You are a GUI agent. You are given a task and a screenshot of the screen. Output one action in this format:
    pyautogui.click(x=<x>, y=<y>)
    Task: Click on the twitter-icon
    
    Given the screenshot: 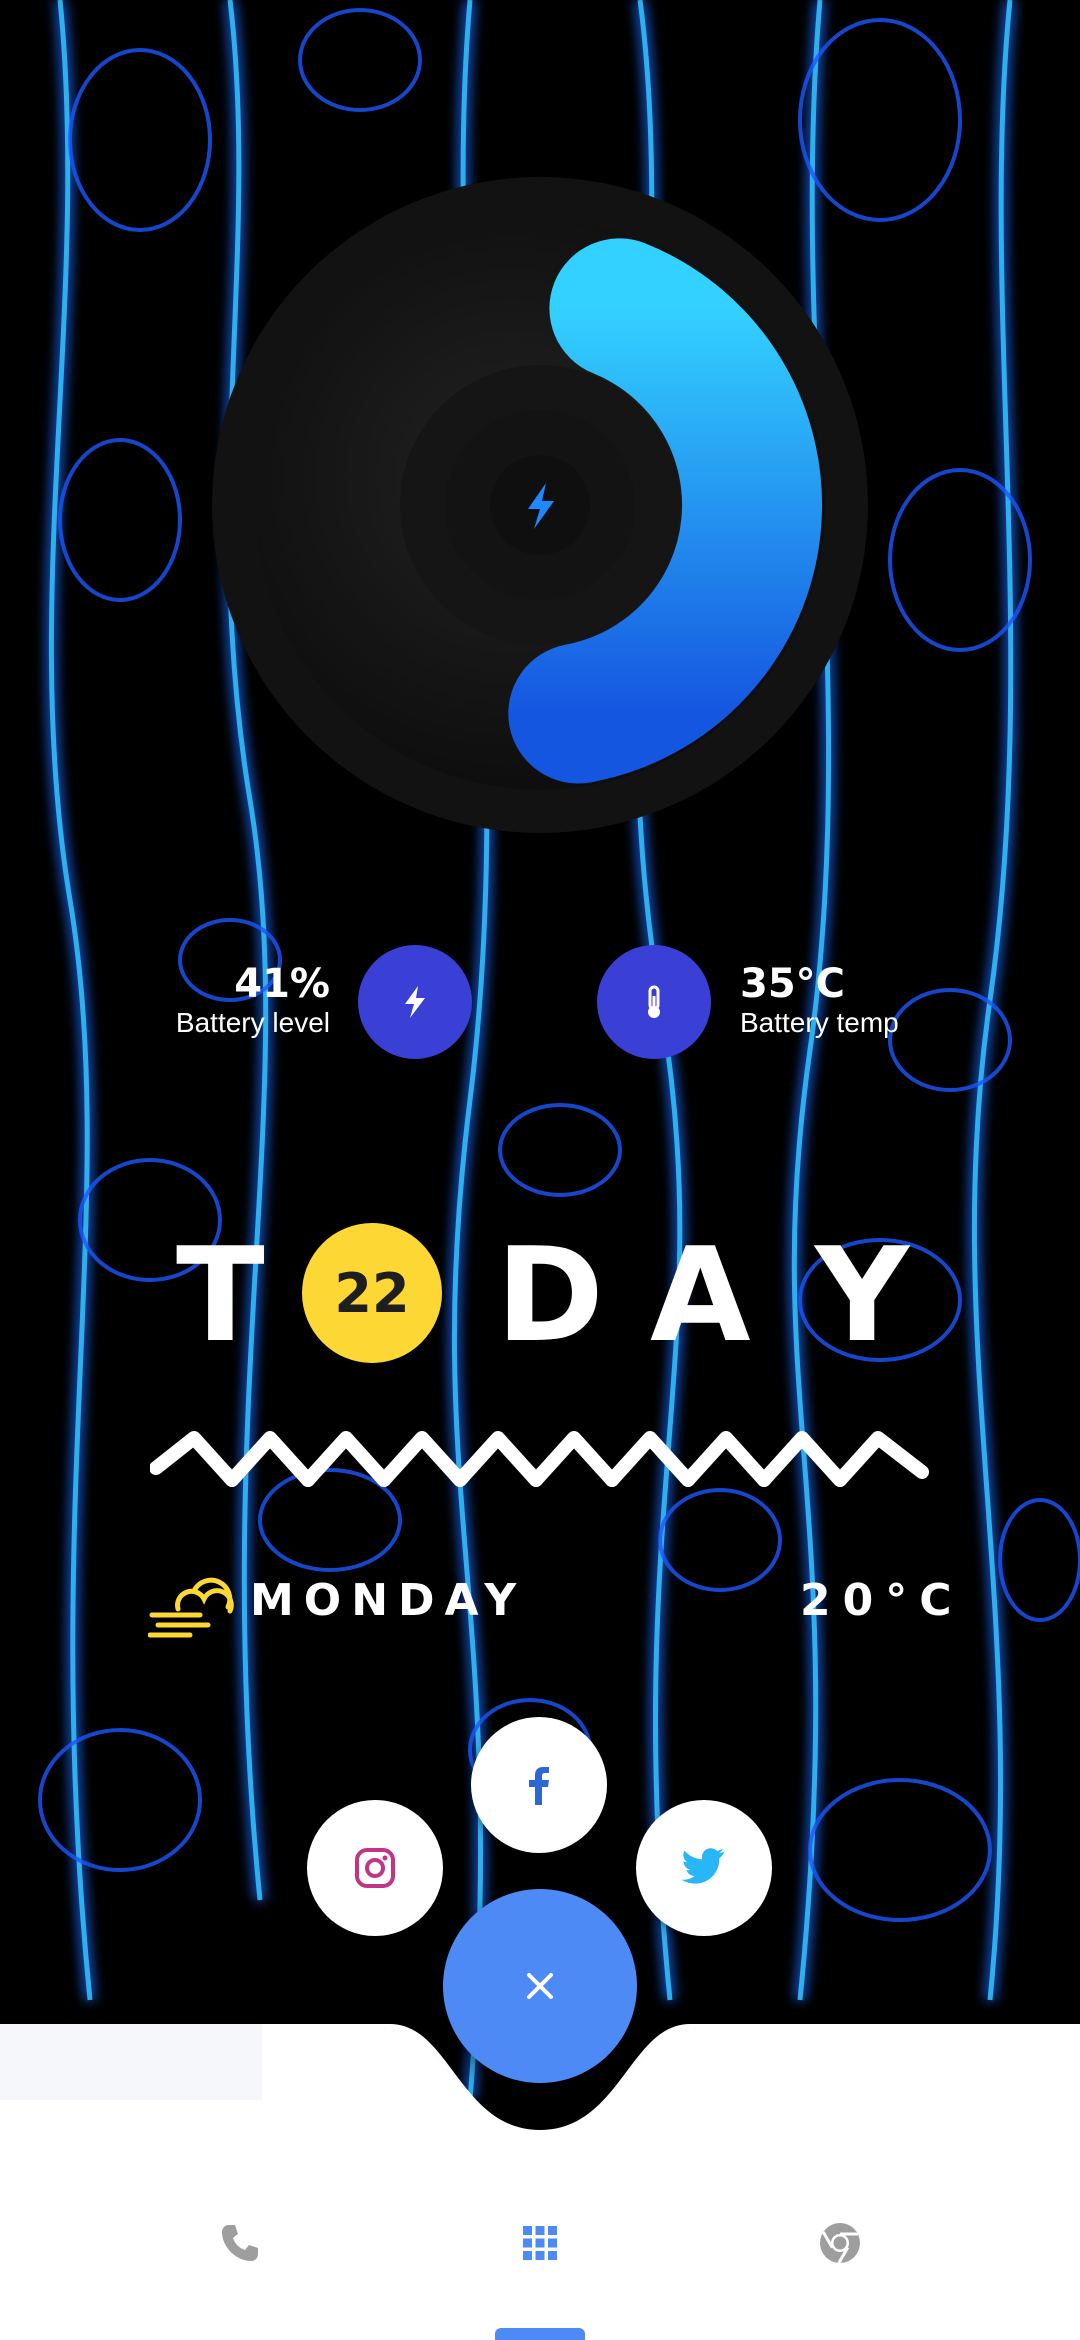 What is the action you would take?
    pyautogui.click(x=703, y=1866)
    